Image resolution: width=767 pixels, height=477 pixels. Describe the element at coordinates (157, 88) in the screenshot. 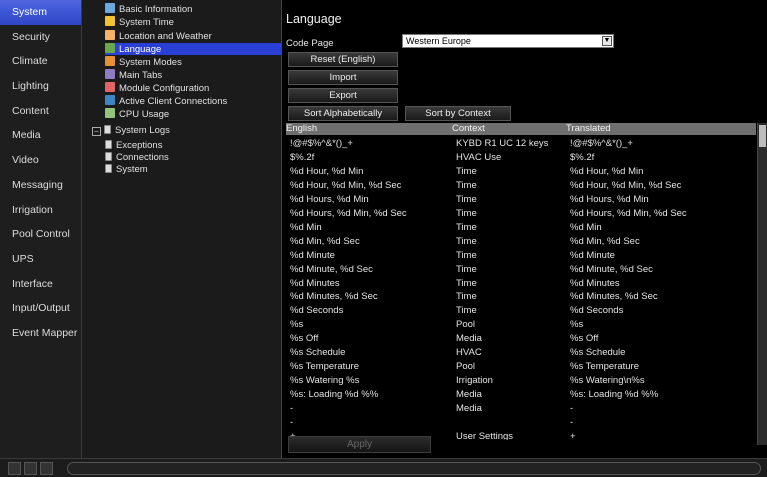

I see `tree-item-module-configuration: Module Configuration` at that location.